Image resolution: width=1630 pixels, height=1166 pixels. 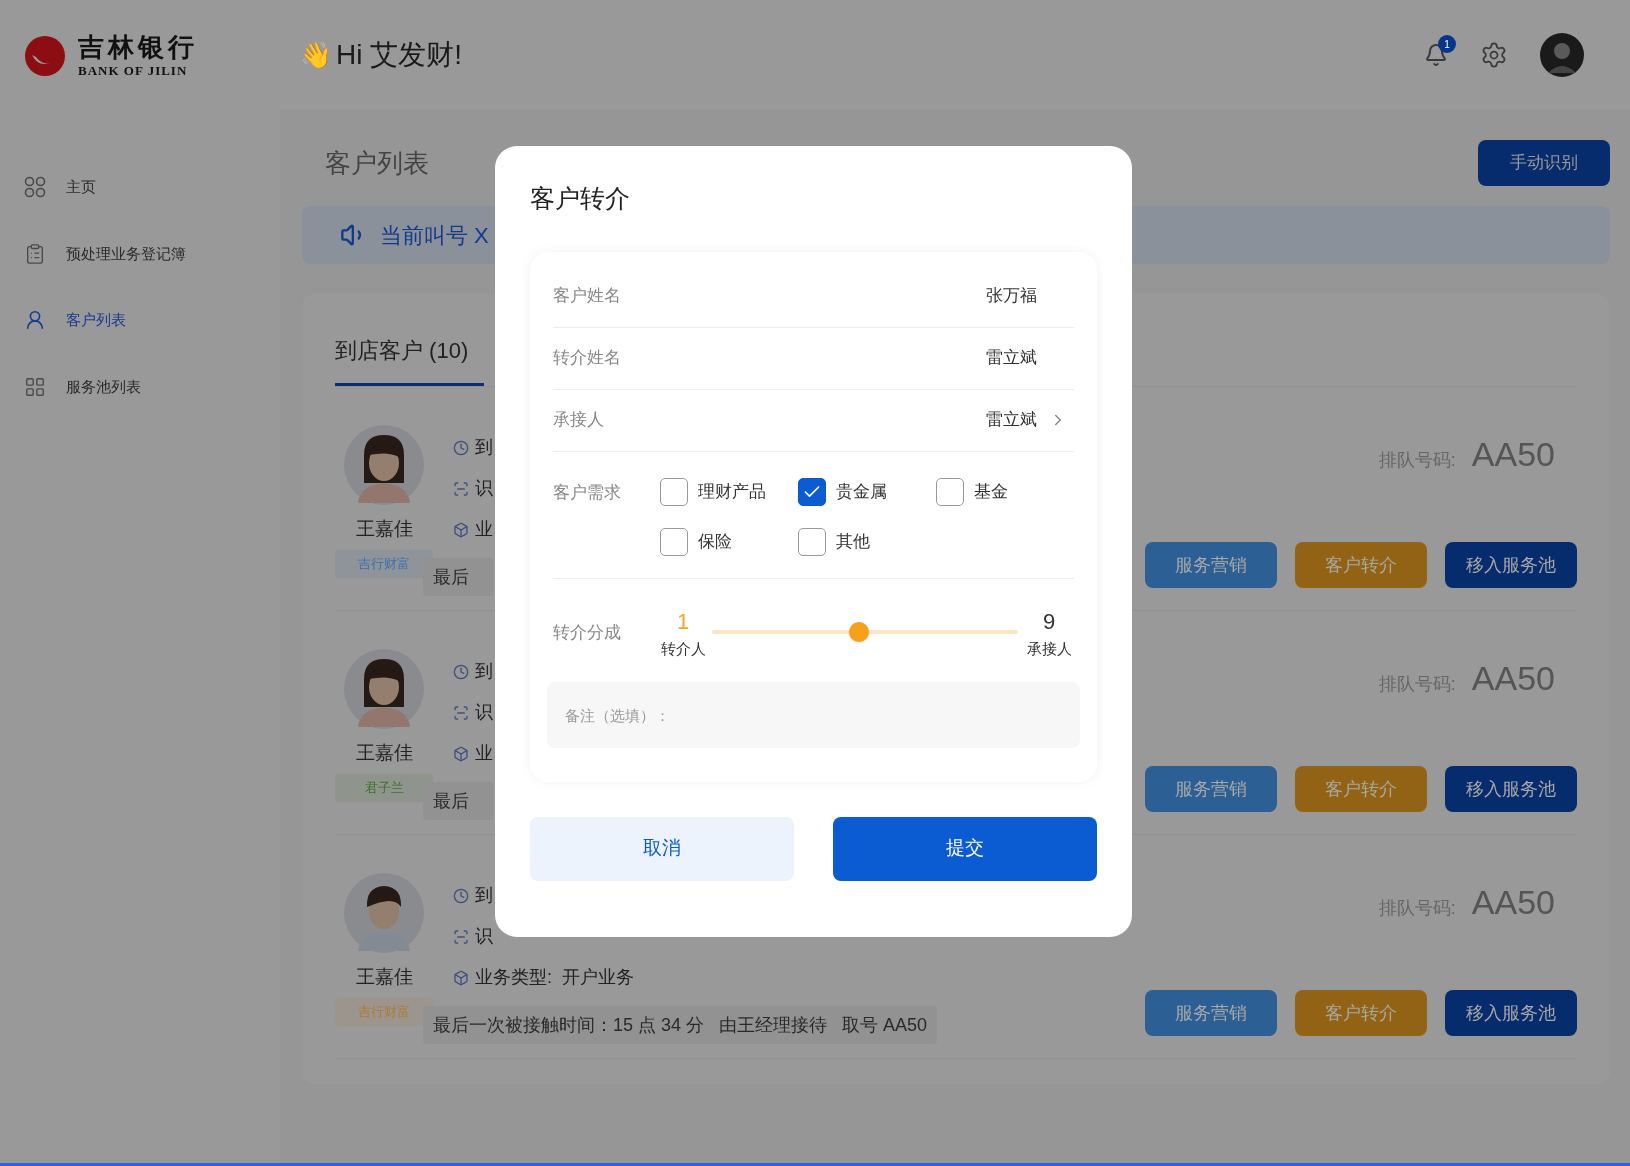 I want to click on slider-thumb, so click(x=858, y=632).